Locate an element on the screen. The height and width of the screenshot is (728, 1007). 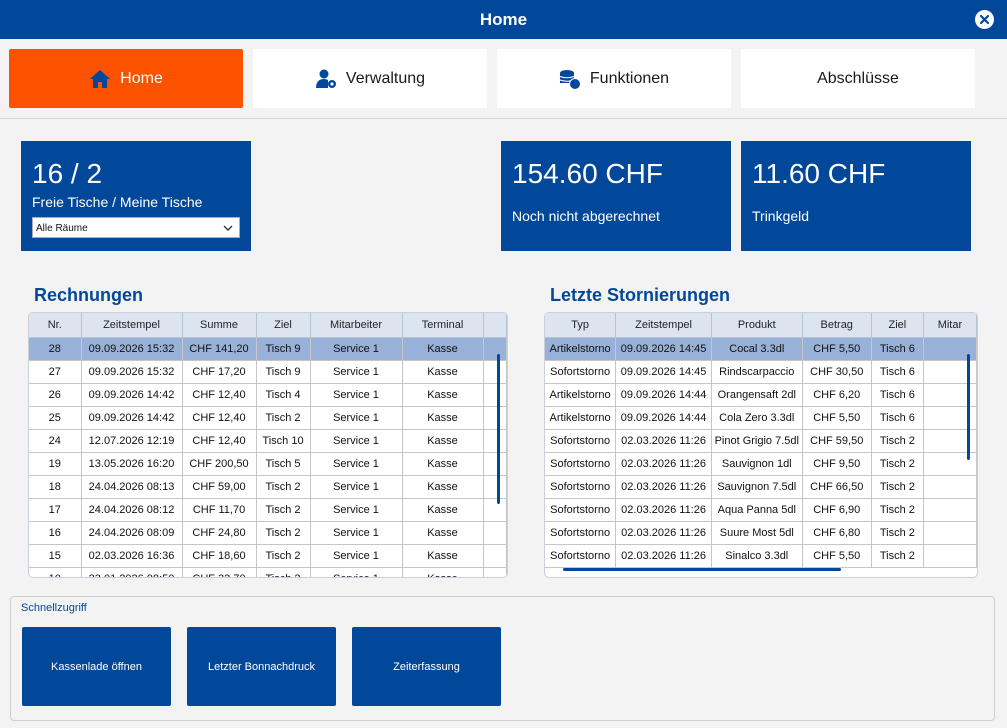
column-header: Summe is located at coordinates (219, 325).